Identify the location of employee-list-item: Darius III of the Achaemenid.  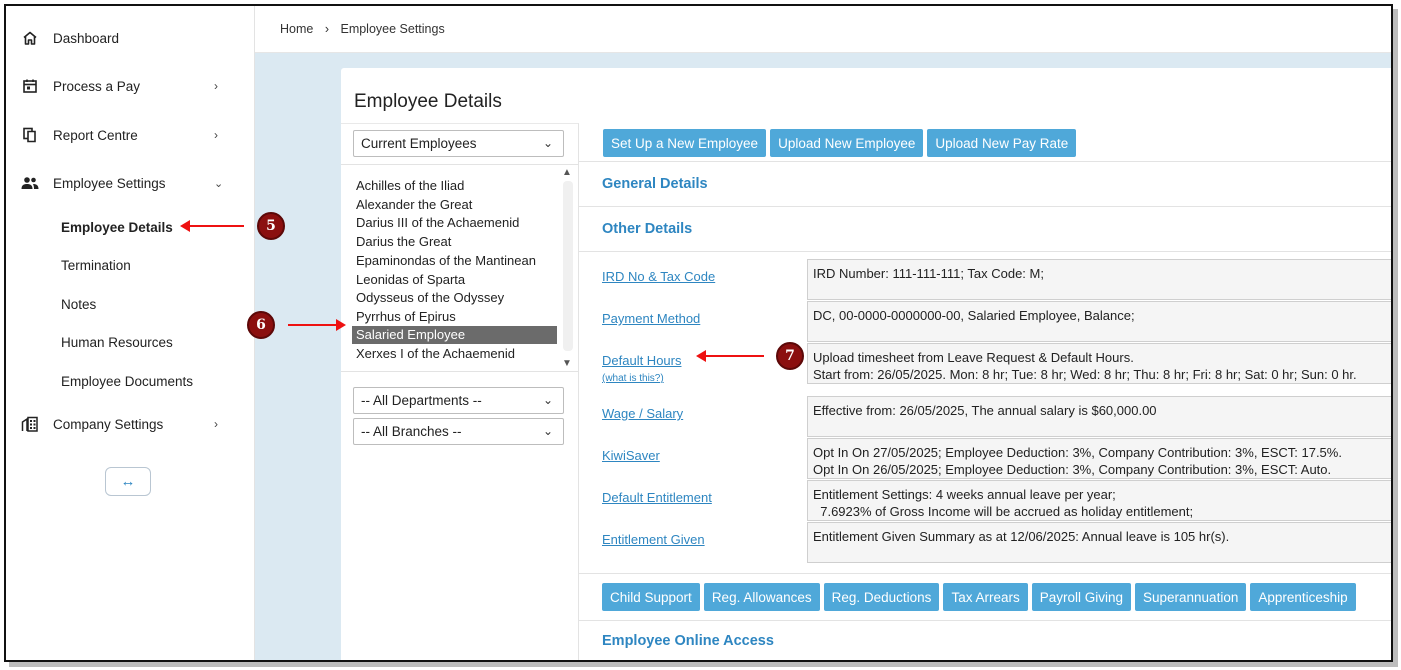
(454, 223).